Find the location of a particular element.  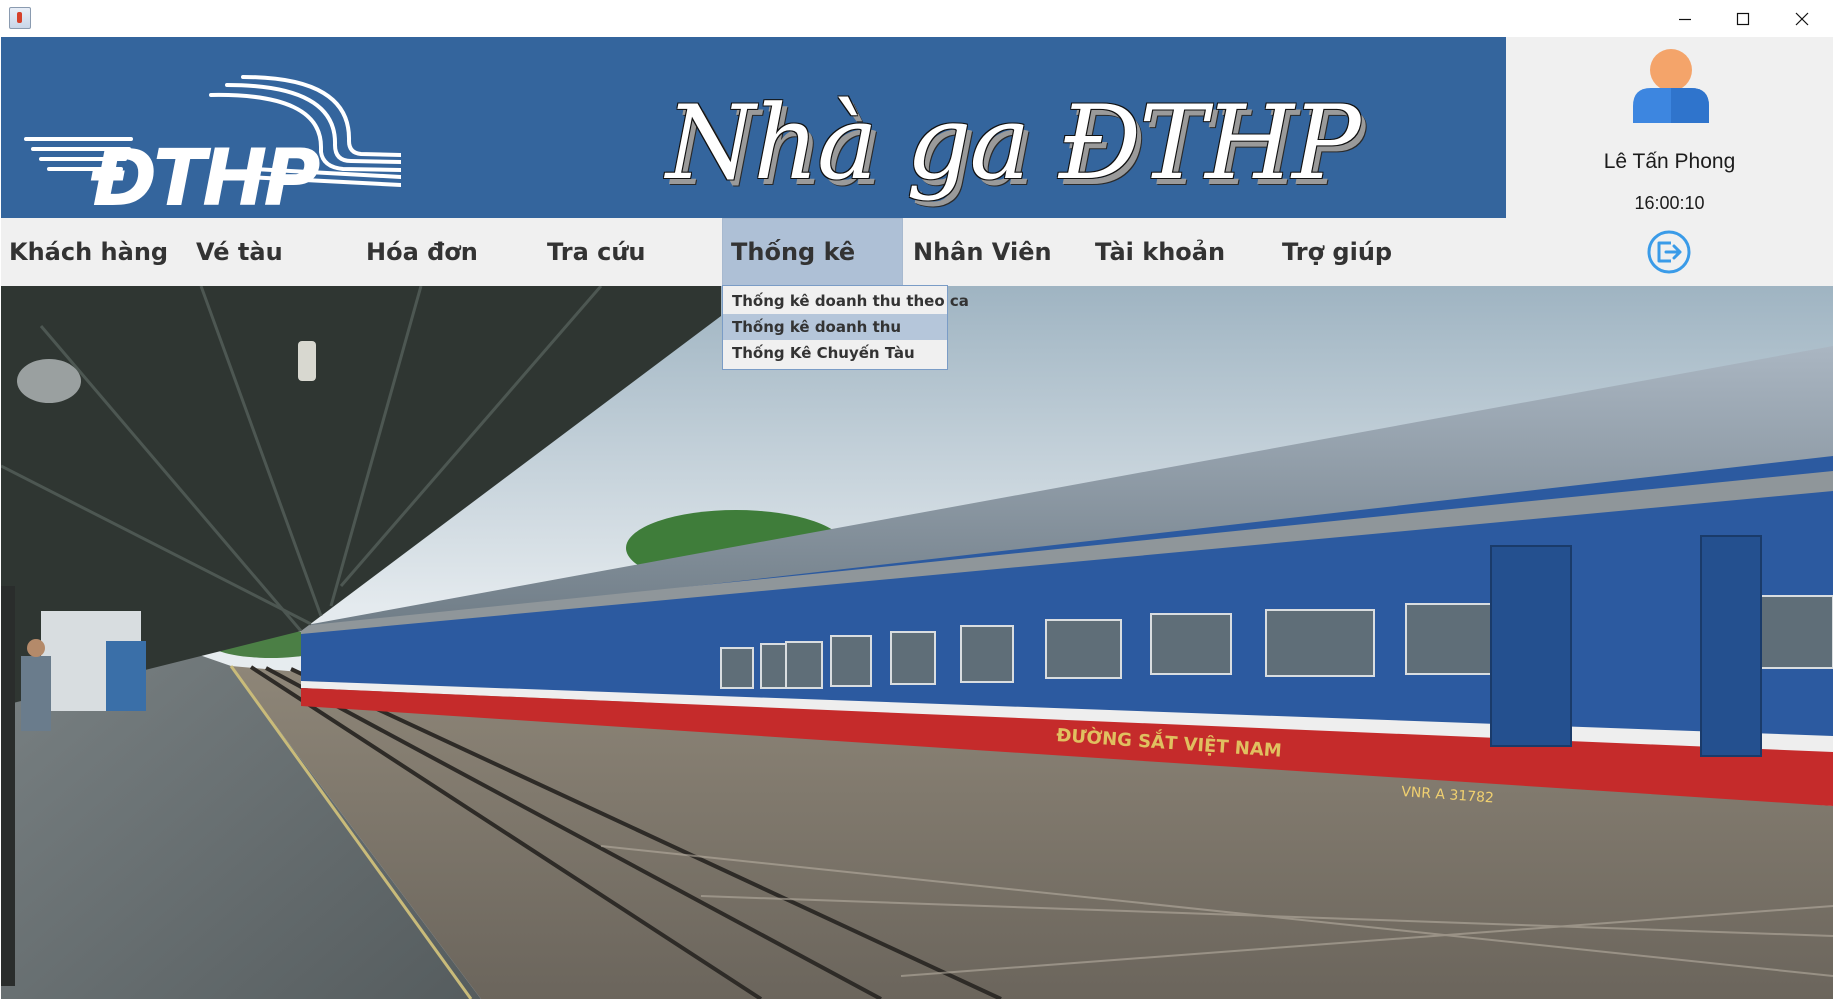

menu-tro-giup: Trợ giúp is located at coordinates (1364, 252).